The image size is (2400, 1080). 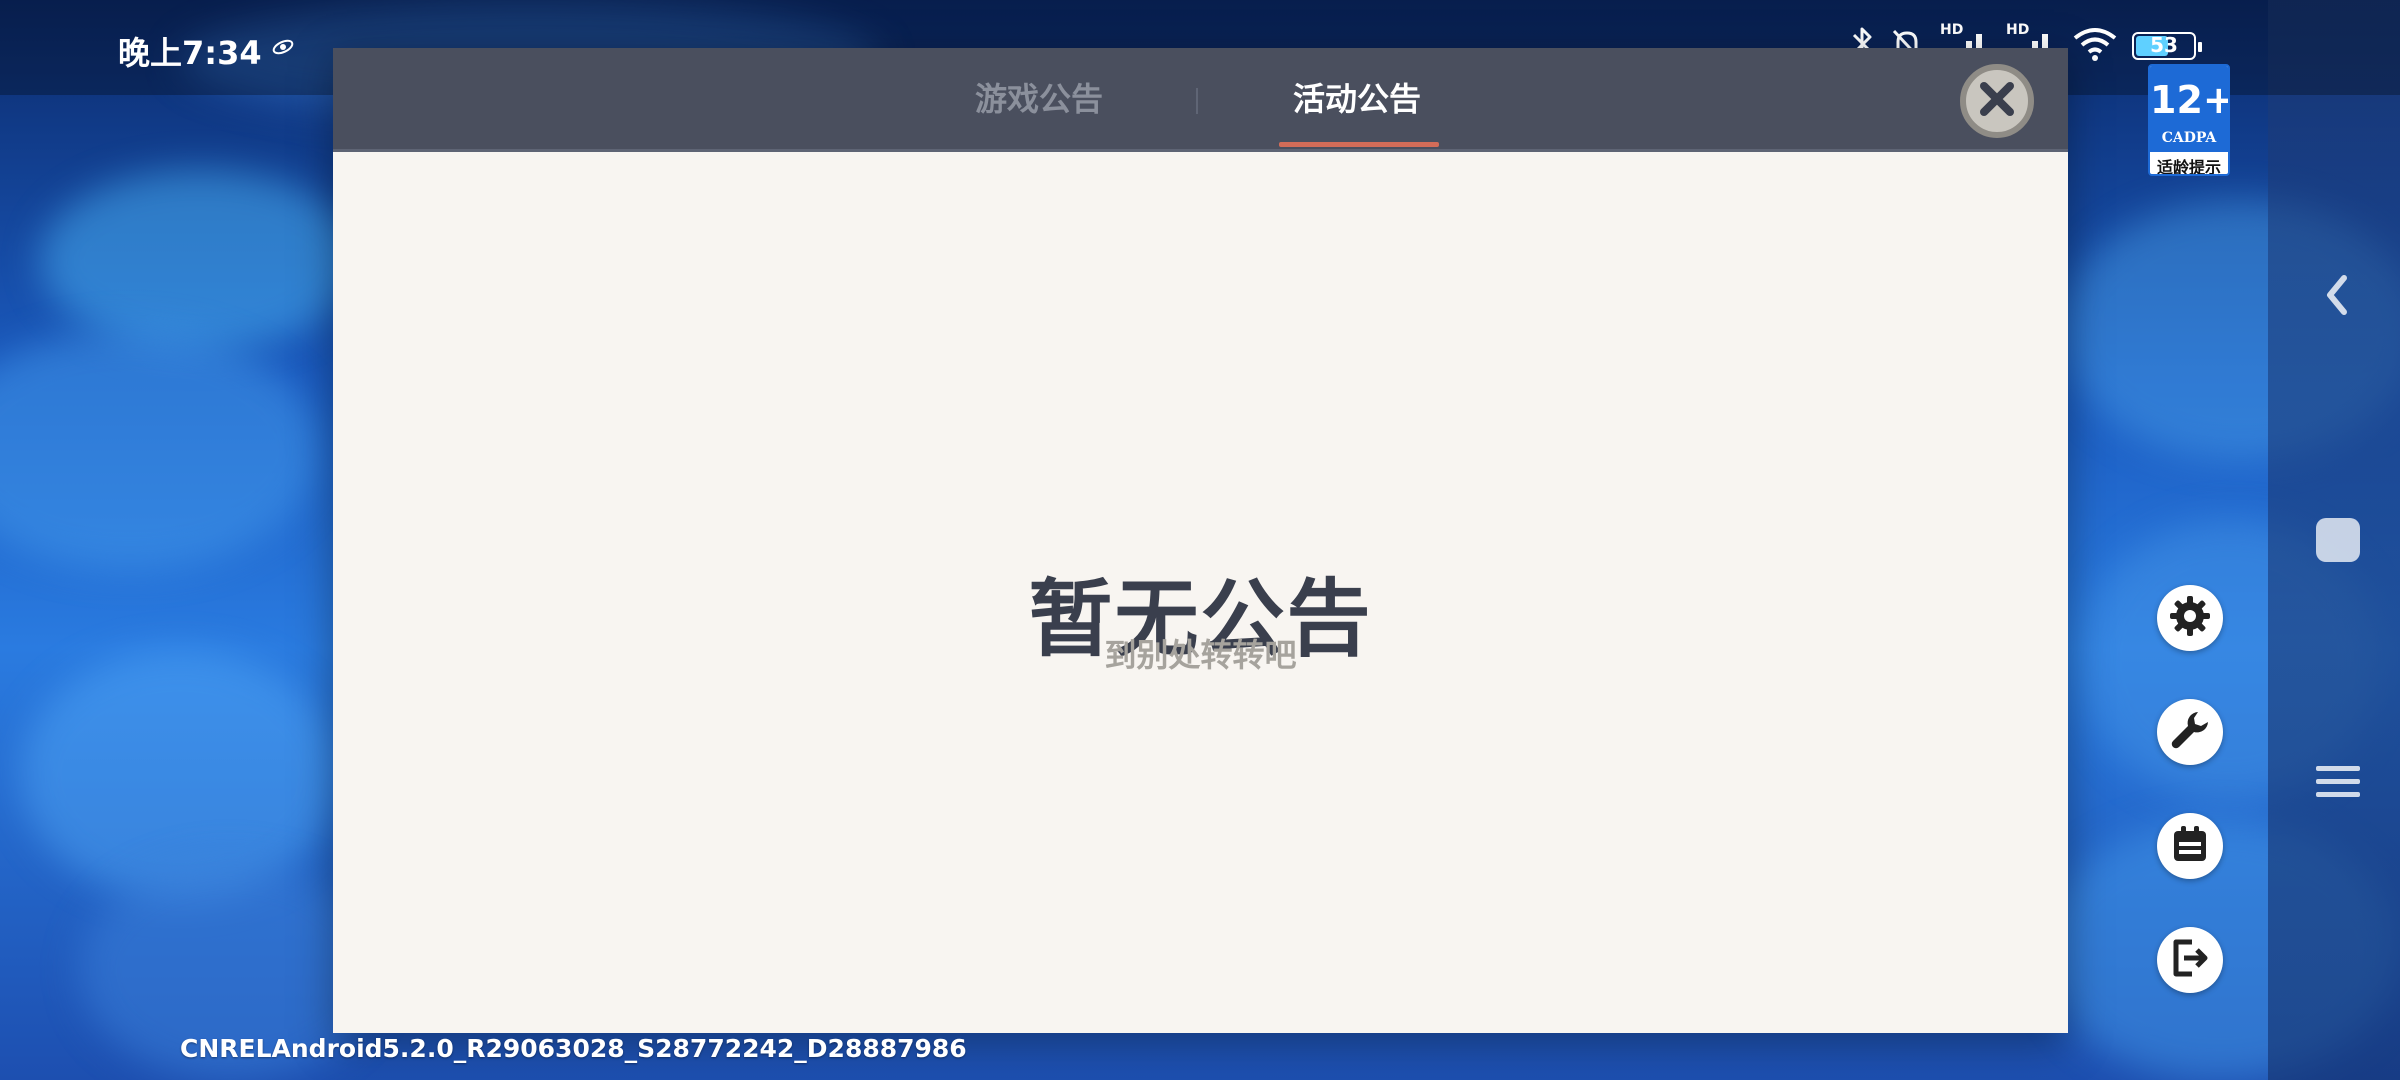 I want to click on close-button, so click(x=1997, y=101).